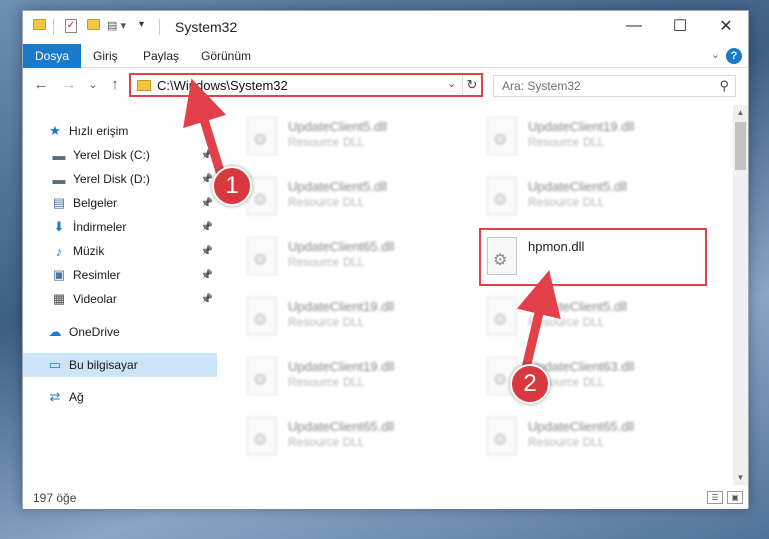  I want to click on step-1-badge: 1, so click(232, 186).